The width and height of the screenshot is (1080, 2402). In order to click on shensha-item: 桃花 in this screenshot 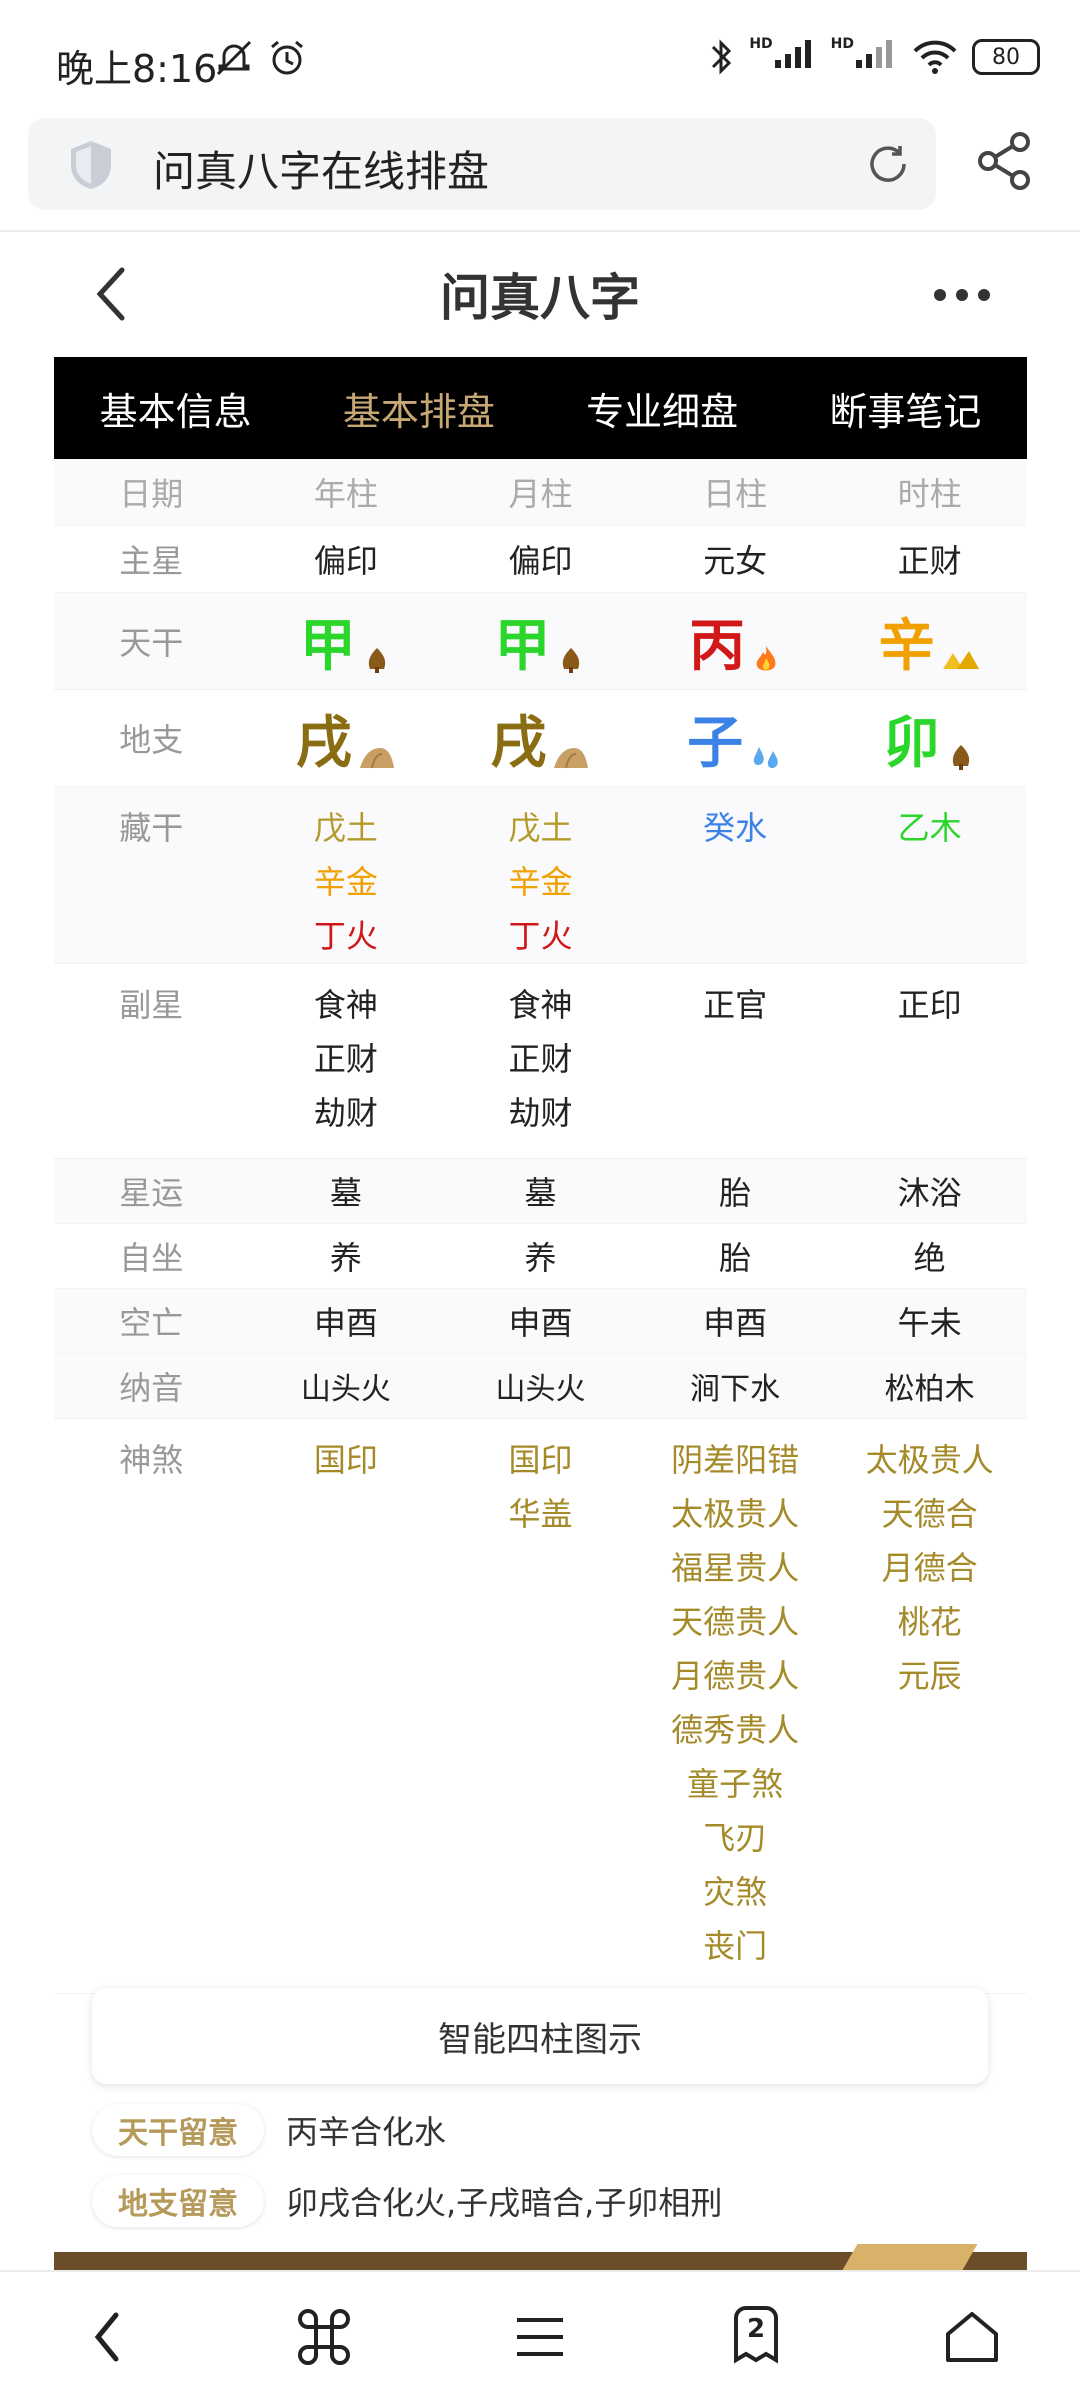, I will do `click(929, 1622)`.